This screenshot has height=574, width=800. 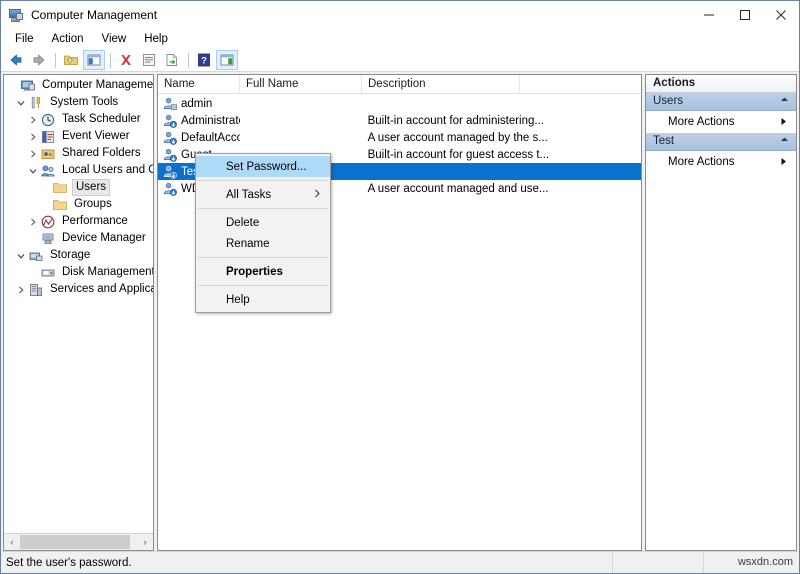 I want to click on column-header-name: Name, so click(x=199, y=84).